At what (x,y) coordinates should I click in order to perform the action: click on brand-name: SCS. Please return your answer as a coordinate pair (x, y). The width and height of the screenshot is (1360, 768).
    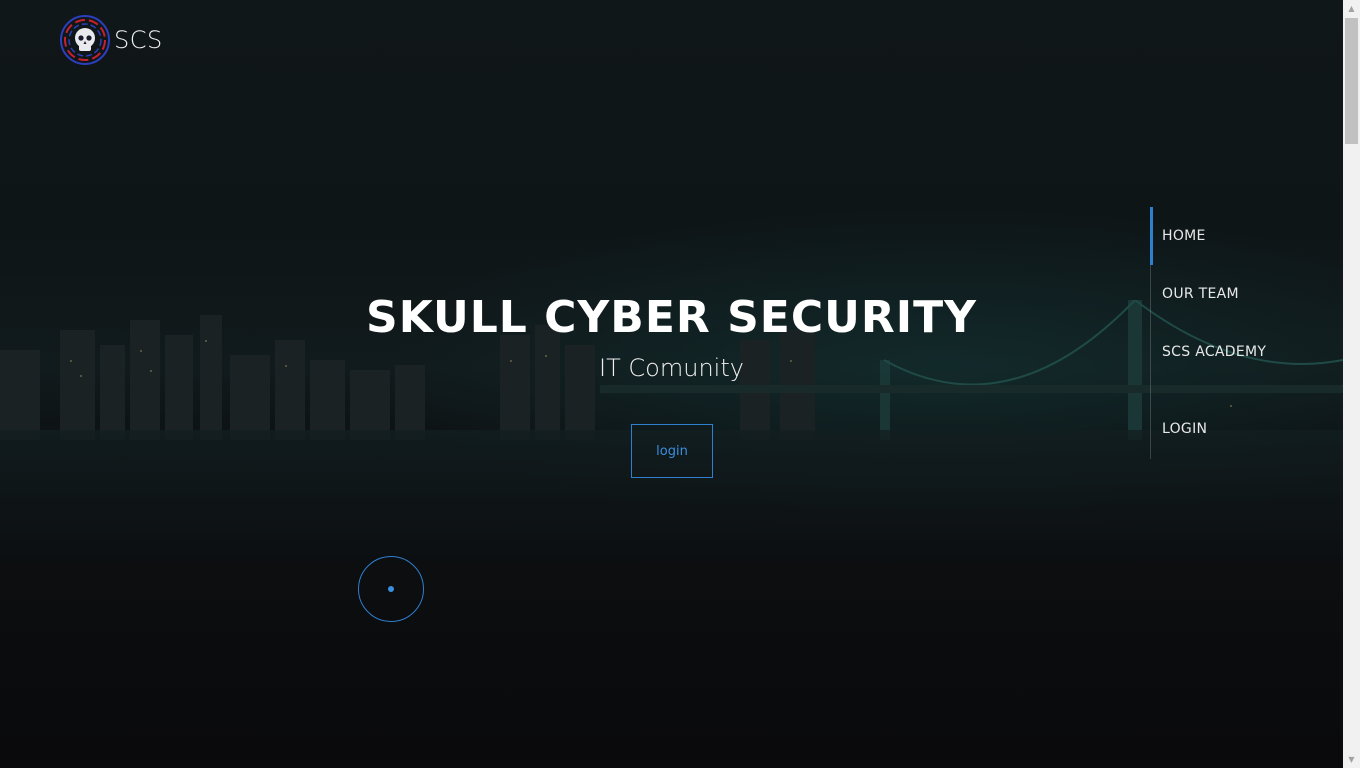
    Looking at the image, I should click on (138, 40).